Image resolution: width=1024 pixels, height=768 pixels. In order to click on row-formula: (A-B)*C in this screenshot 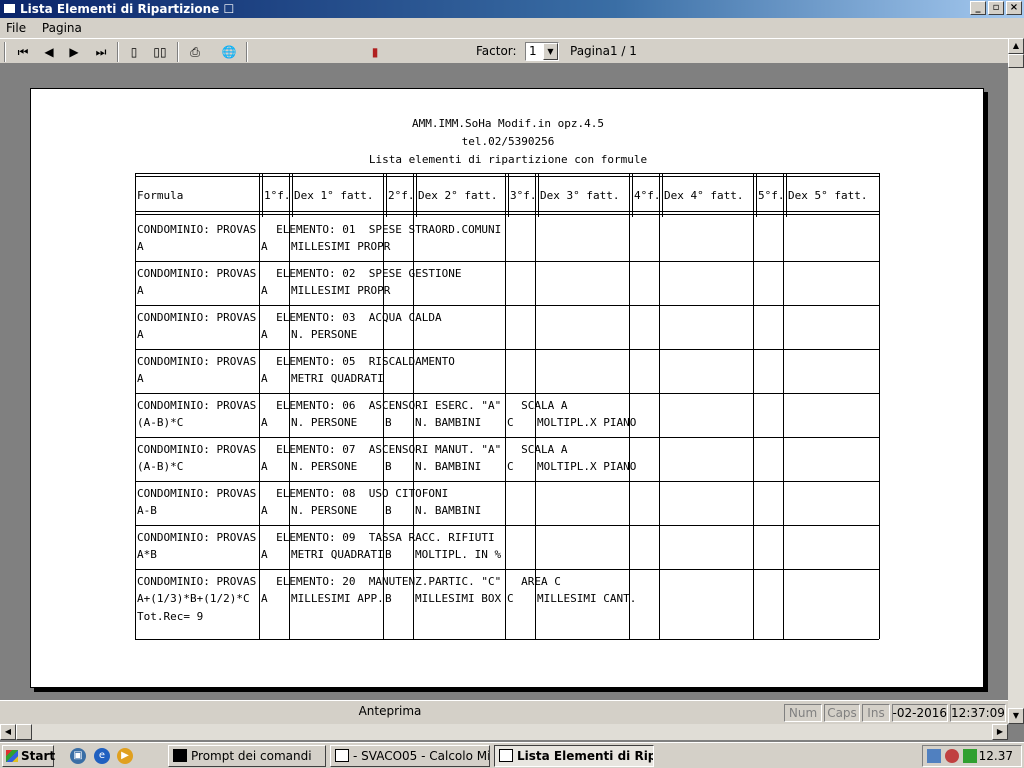, I will do `click(160, 422)`.